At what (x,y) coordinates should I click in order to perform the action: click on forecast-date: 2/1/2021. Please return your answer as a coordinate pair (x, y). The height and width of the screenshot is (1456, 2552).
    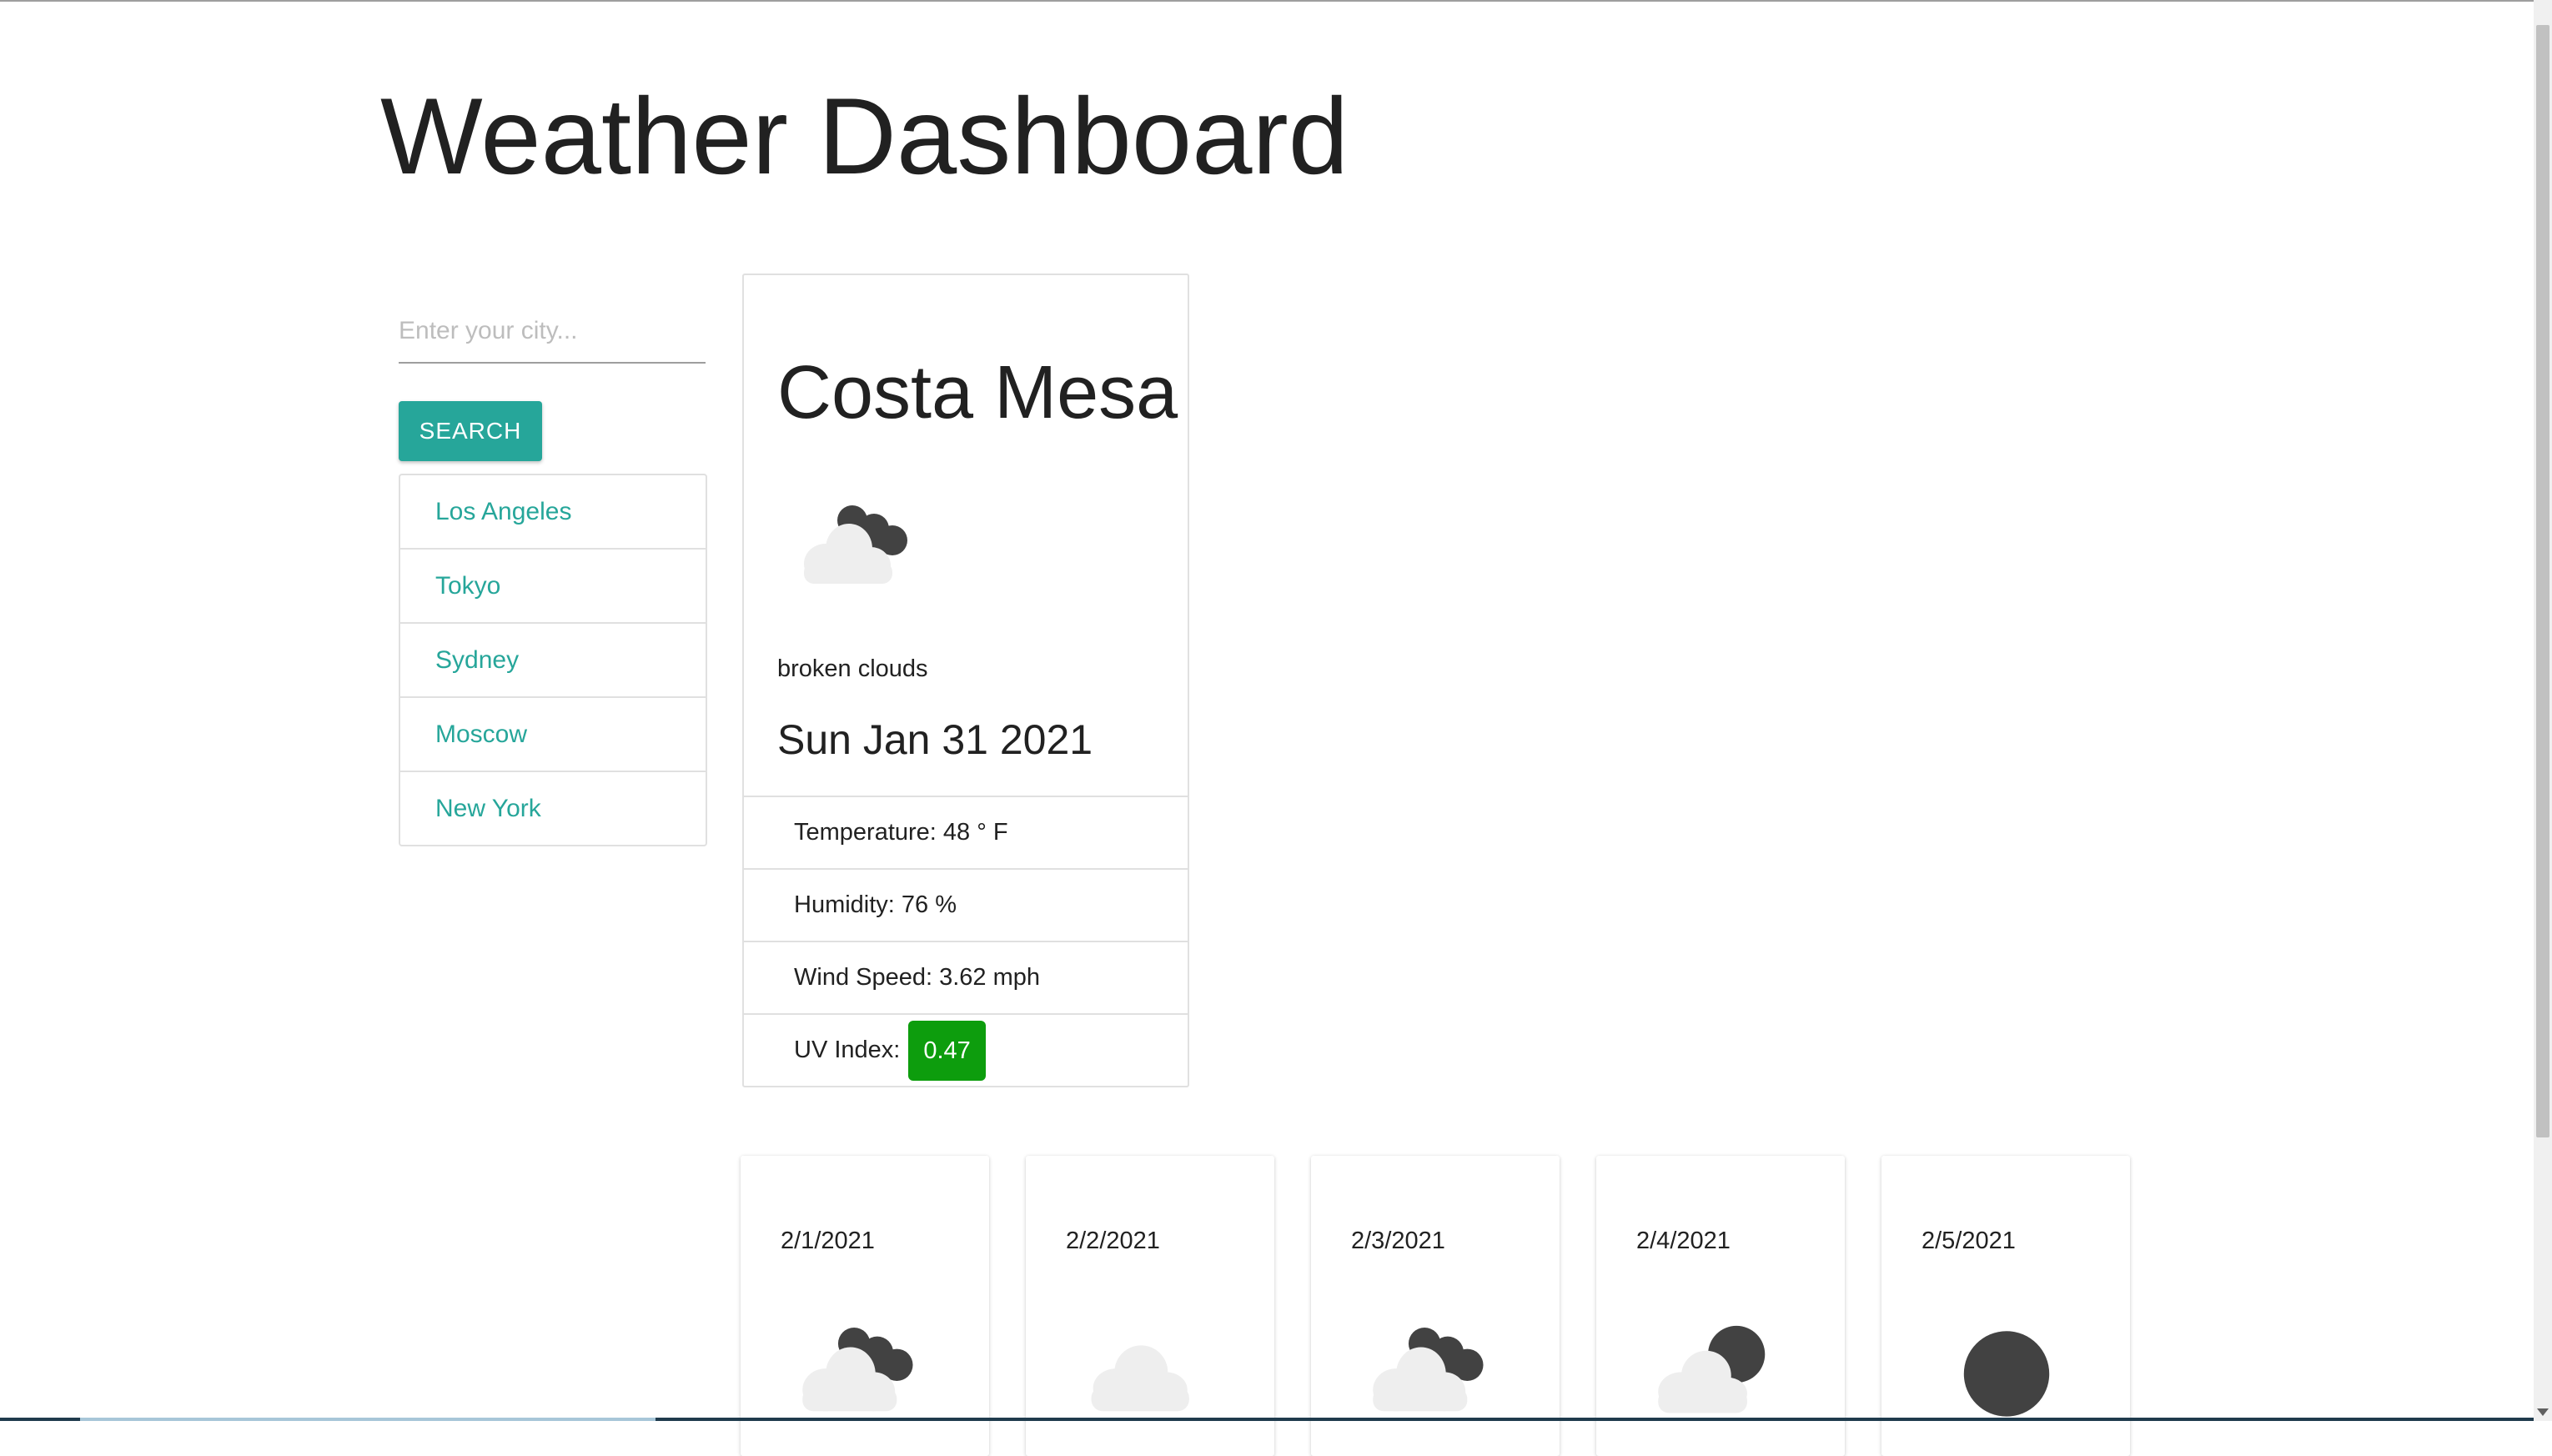
    Looking at the image, I should click on (828, 1241).